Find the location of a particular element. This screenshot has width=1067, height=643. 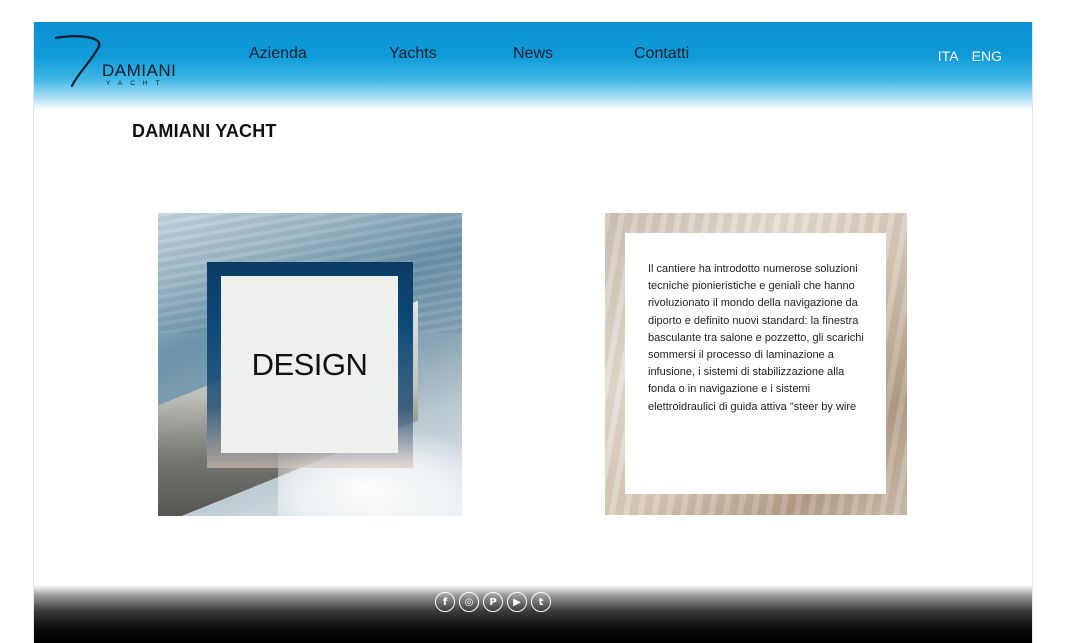

instagram-icon: ◎ is located at coordinates (469, 602).